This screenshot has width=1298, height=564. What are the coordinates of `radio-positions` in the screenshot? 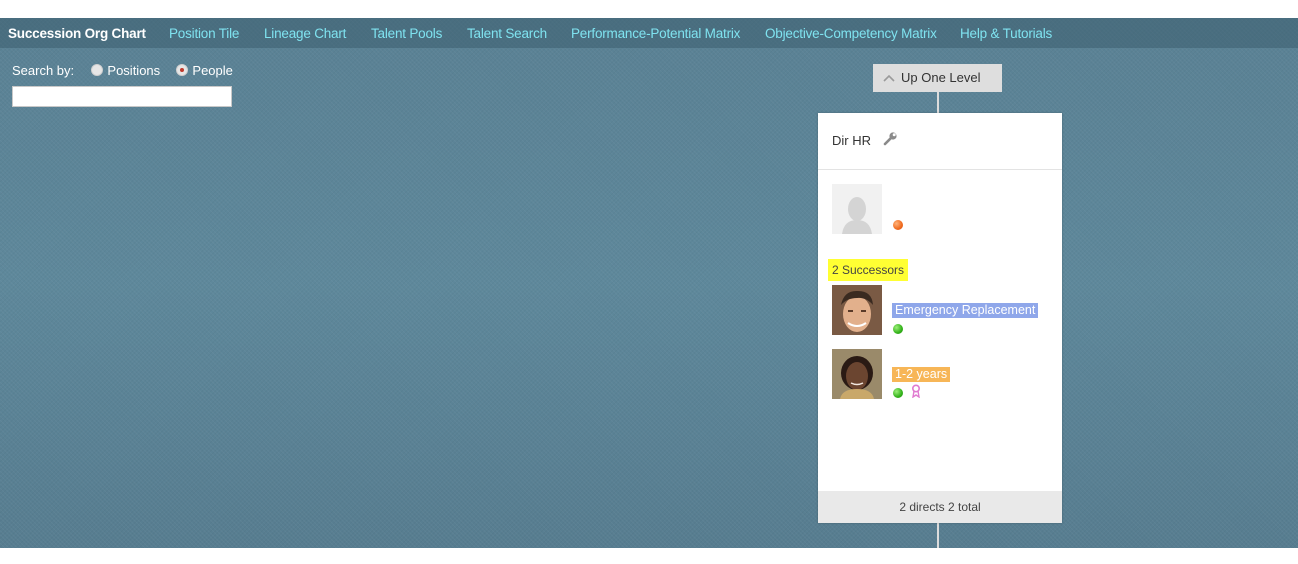 It's located at (97, 70).